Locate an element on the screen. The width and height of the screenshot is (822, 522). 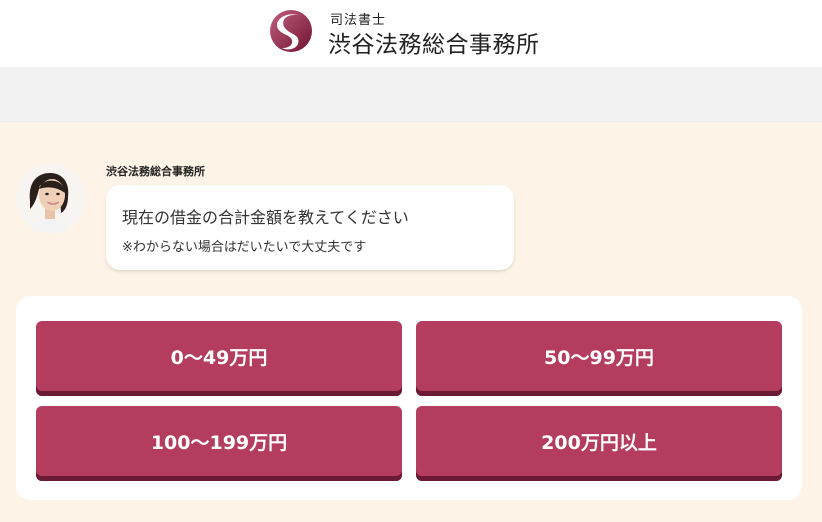
advisor-avatar is located at coordinates (51, 198).